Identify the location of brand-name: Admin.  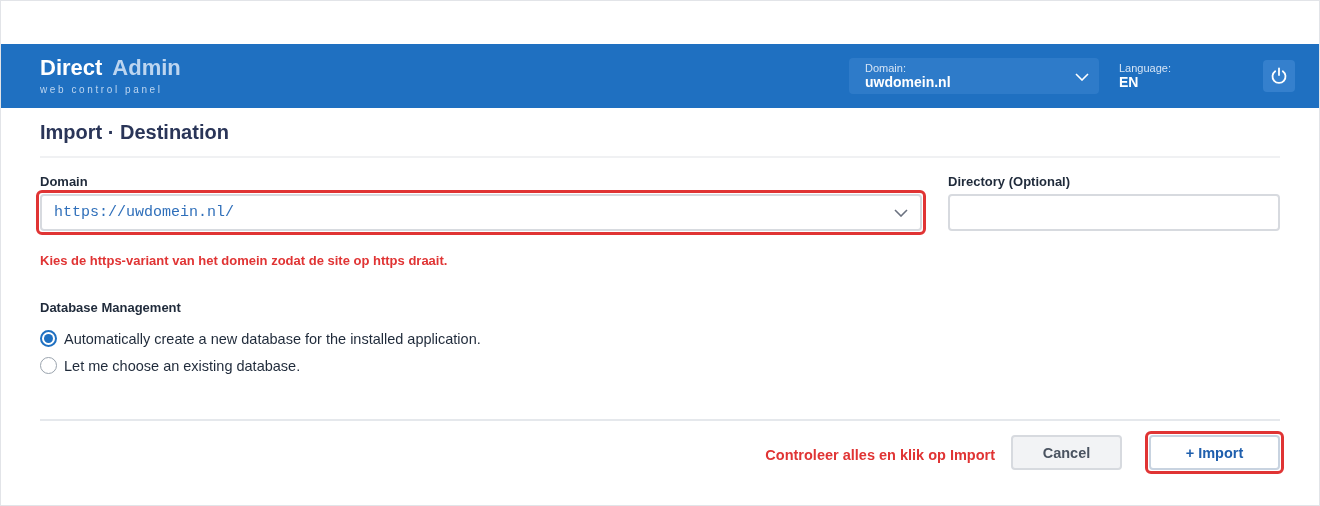
(146, 68).